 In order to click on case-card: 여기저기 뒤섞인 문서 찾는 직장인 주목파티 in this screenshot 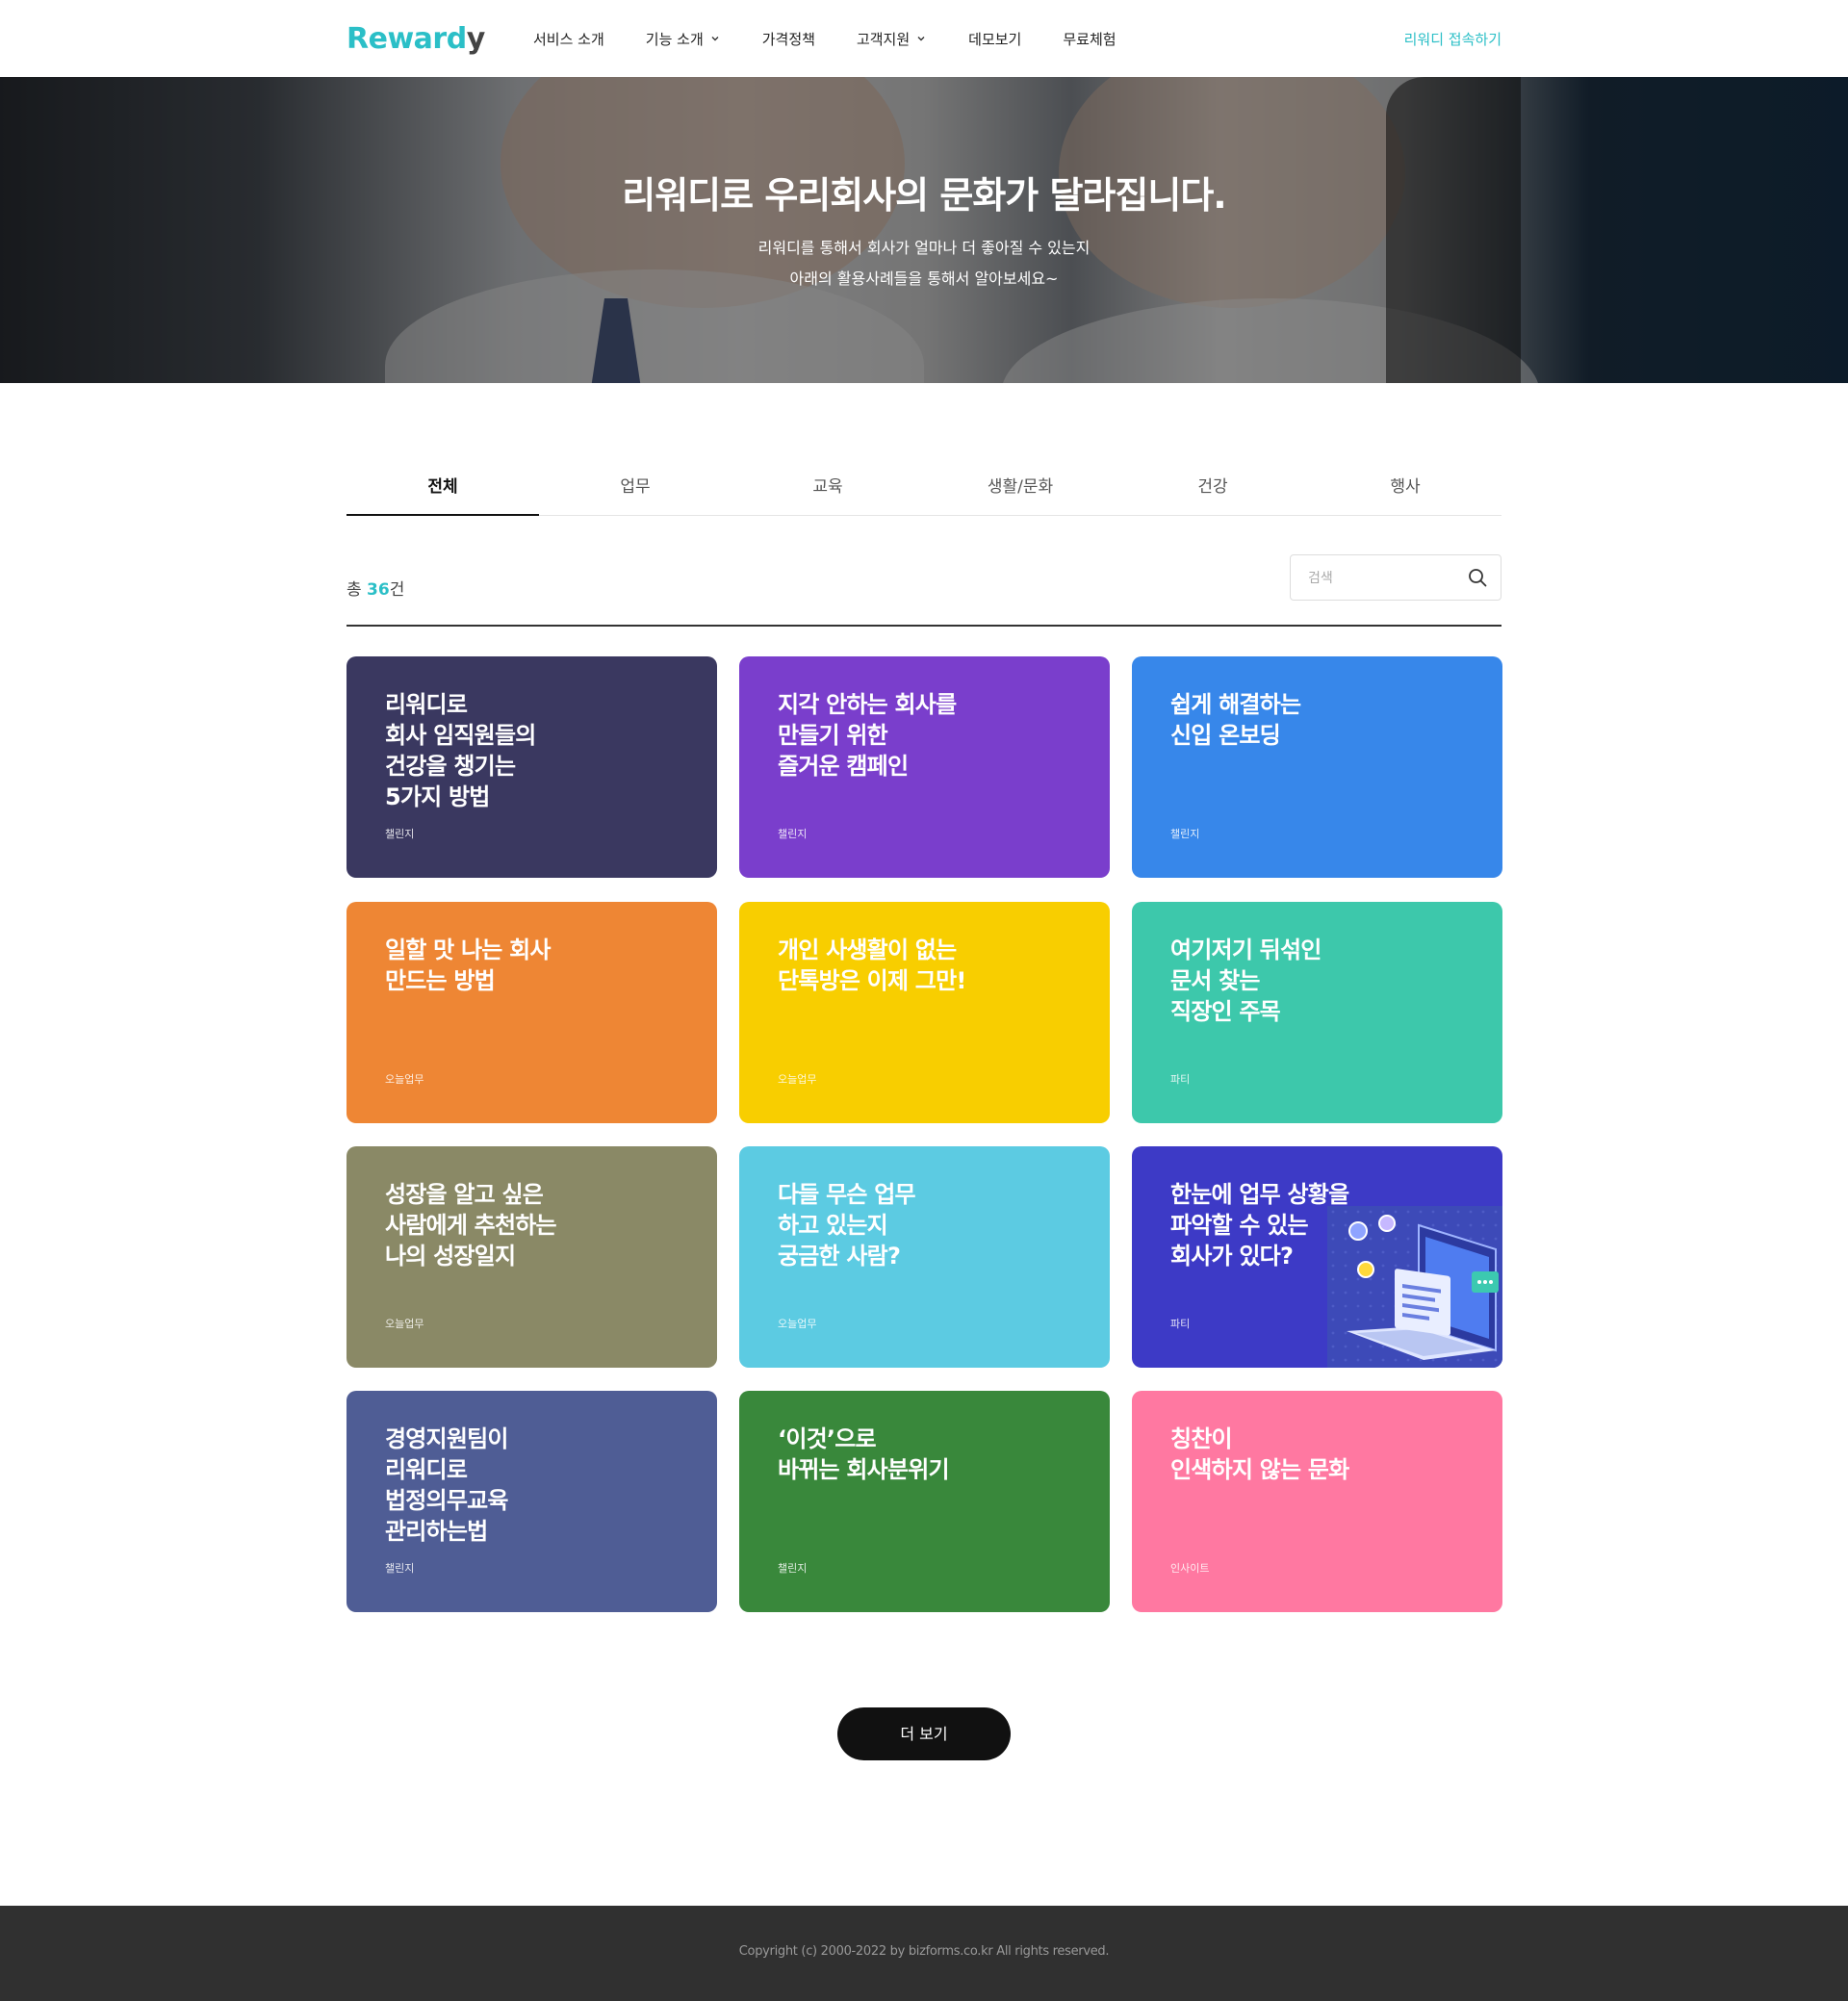, I will do `click(1317, 1012)`.